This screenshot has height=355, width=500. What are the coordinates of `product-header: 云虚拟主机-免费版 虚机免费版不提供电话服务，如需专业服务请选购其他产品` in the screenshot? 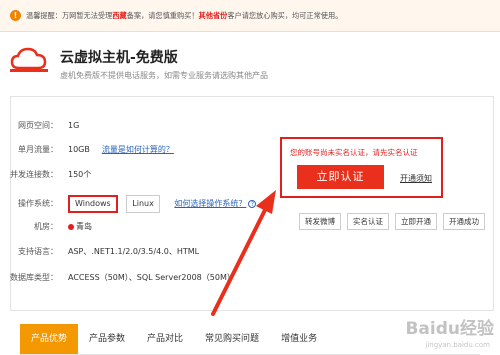 It's located at (190, 72).